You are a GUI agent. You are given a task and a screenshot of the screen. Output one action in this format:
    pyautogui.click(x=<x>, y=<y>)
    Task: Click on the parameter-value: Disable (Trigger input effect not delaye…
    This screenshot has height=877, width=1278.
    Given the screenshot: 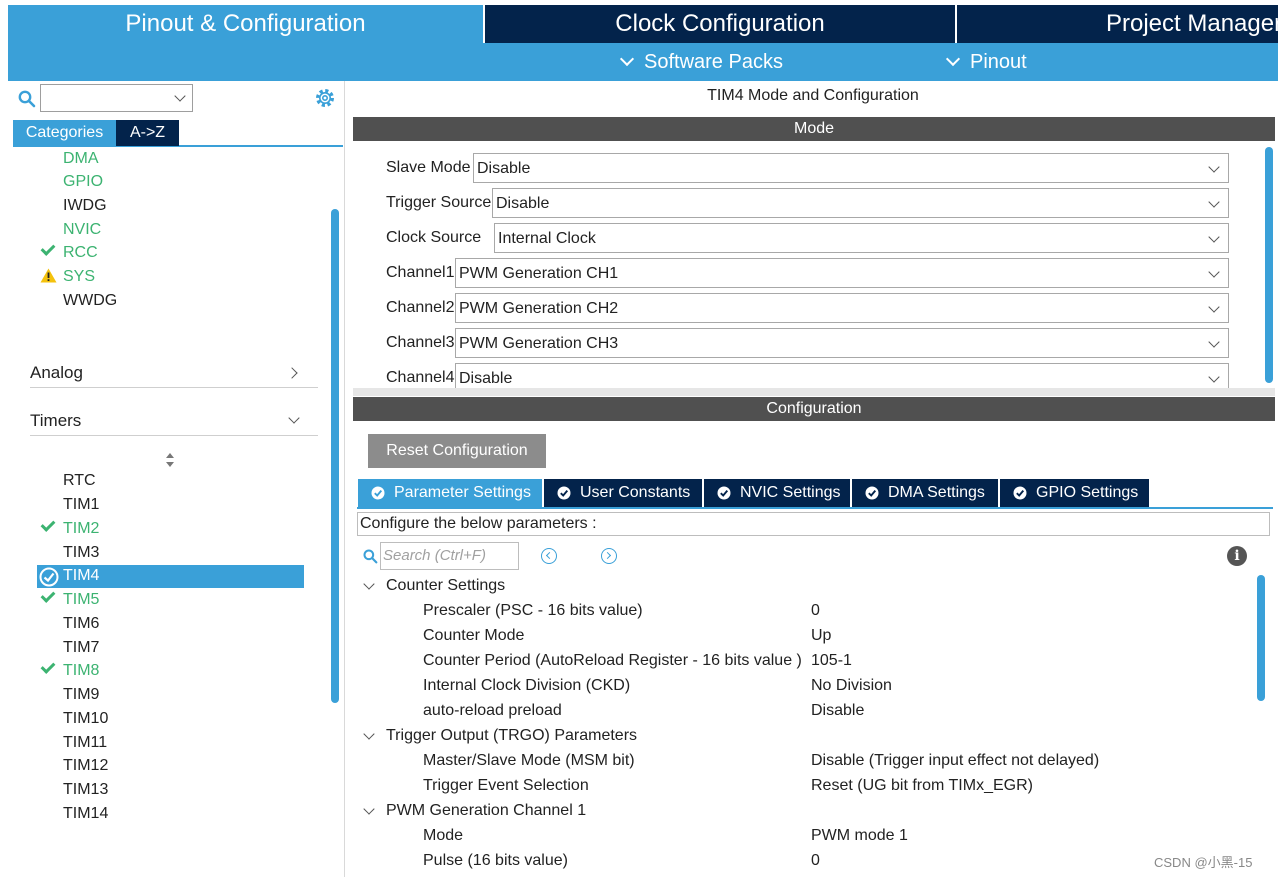 What is the action you would take?
    pyautogui.click(x=955, y=761)
    